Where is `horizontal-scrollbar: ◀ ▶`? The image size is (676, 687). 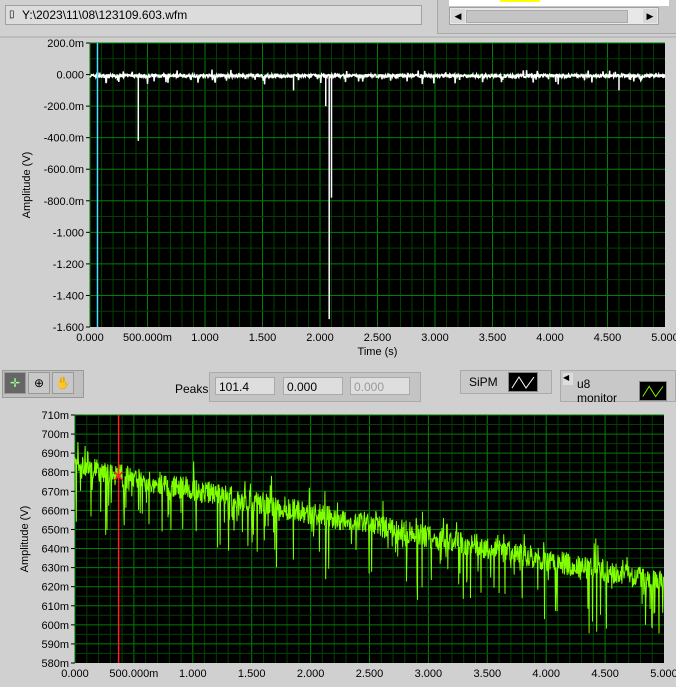
horizontal-scrollbar: ◀ ▶ is located at coordinates (554, 16).